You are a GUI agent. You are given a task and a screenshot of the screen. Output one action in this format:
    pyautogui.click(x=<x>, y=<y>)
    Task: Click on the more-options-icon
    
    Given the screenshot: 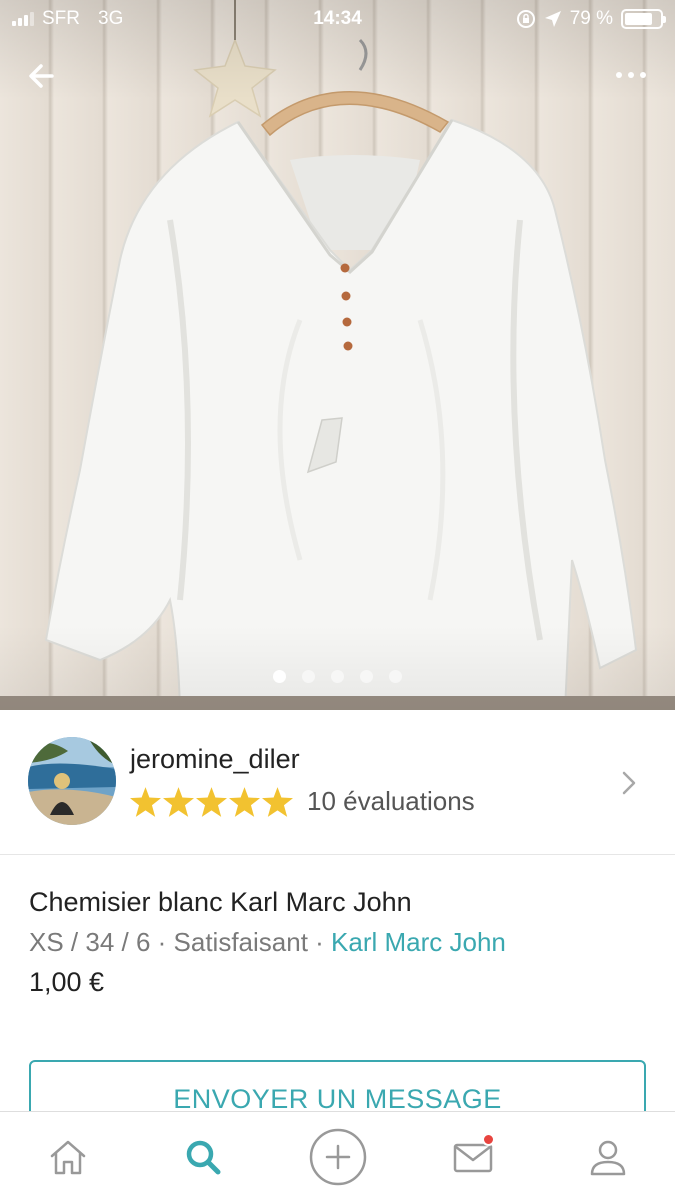 What is the action you would take?
    pyautogui.click(x=631, y=75)
    